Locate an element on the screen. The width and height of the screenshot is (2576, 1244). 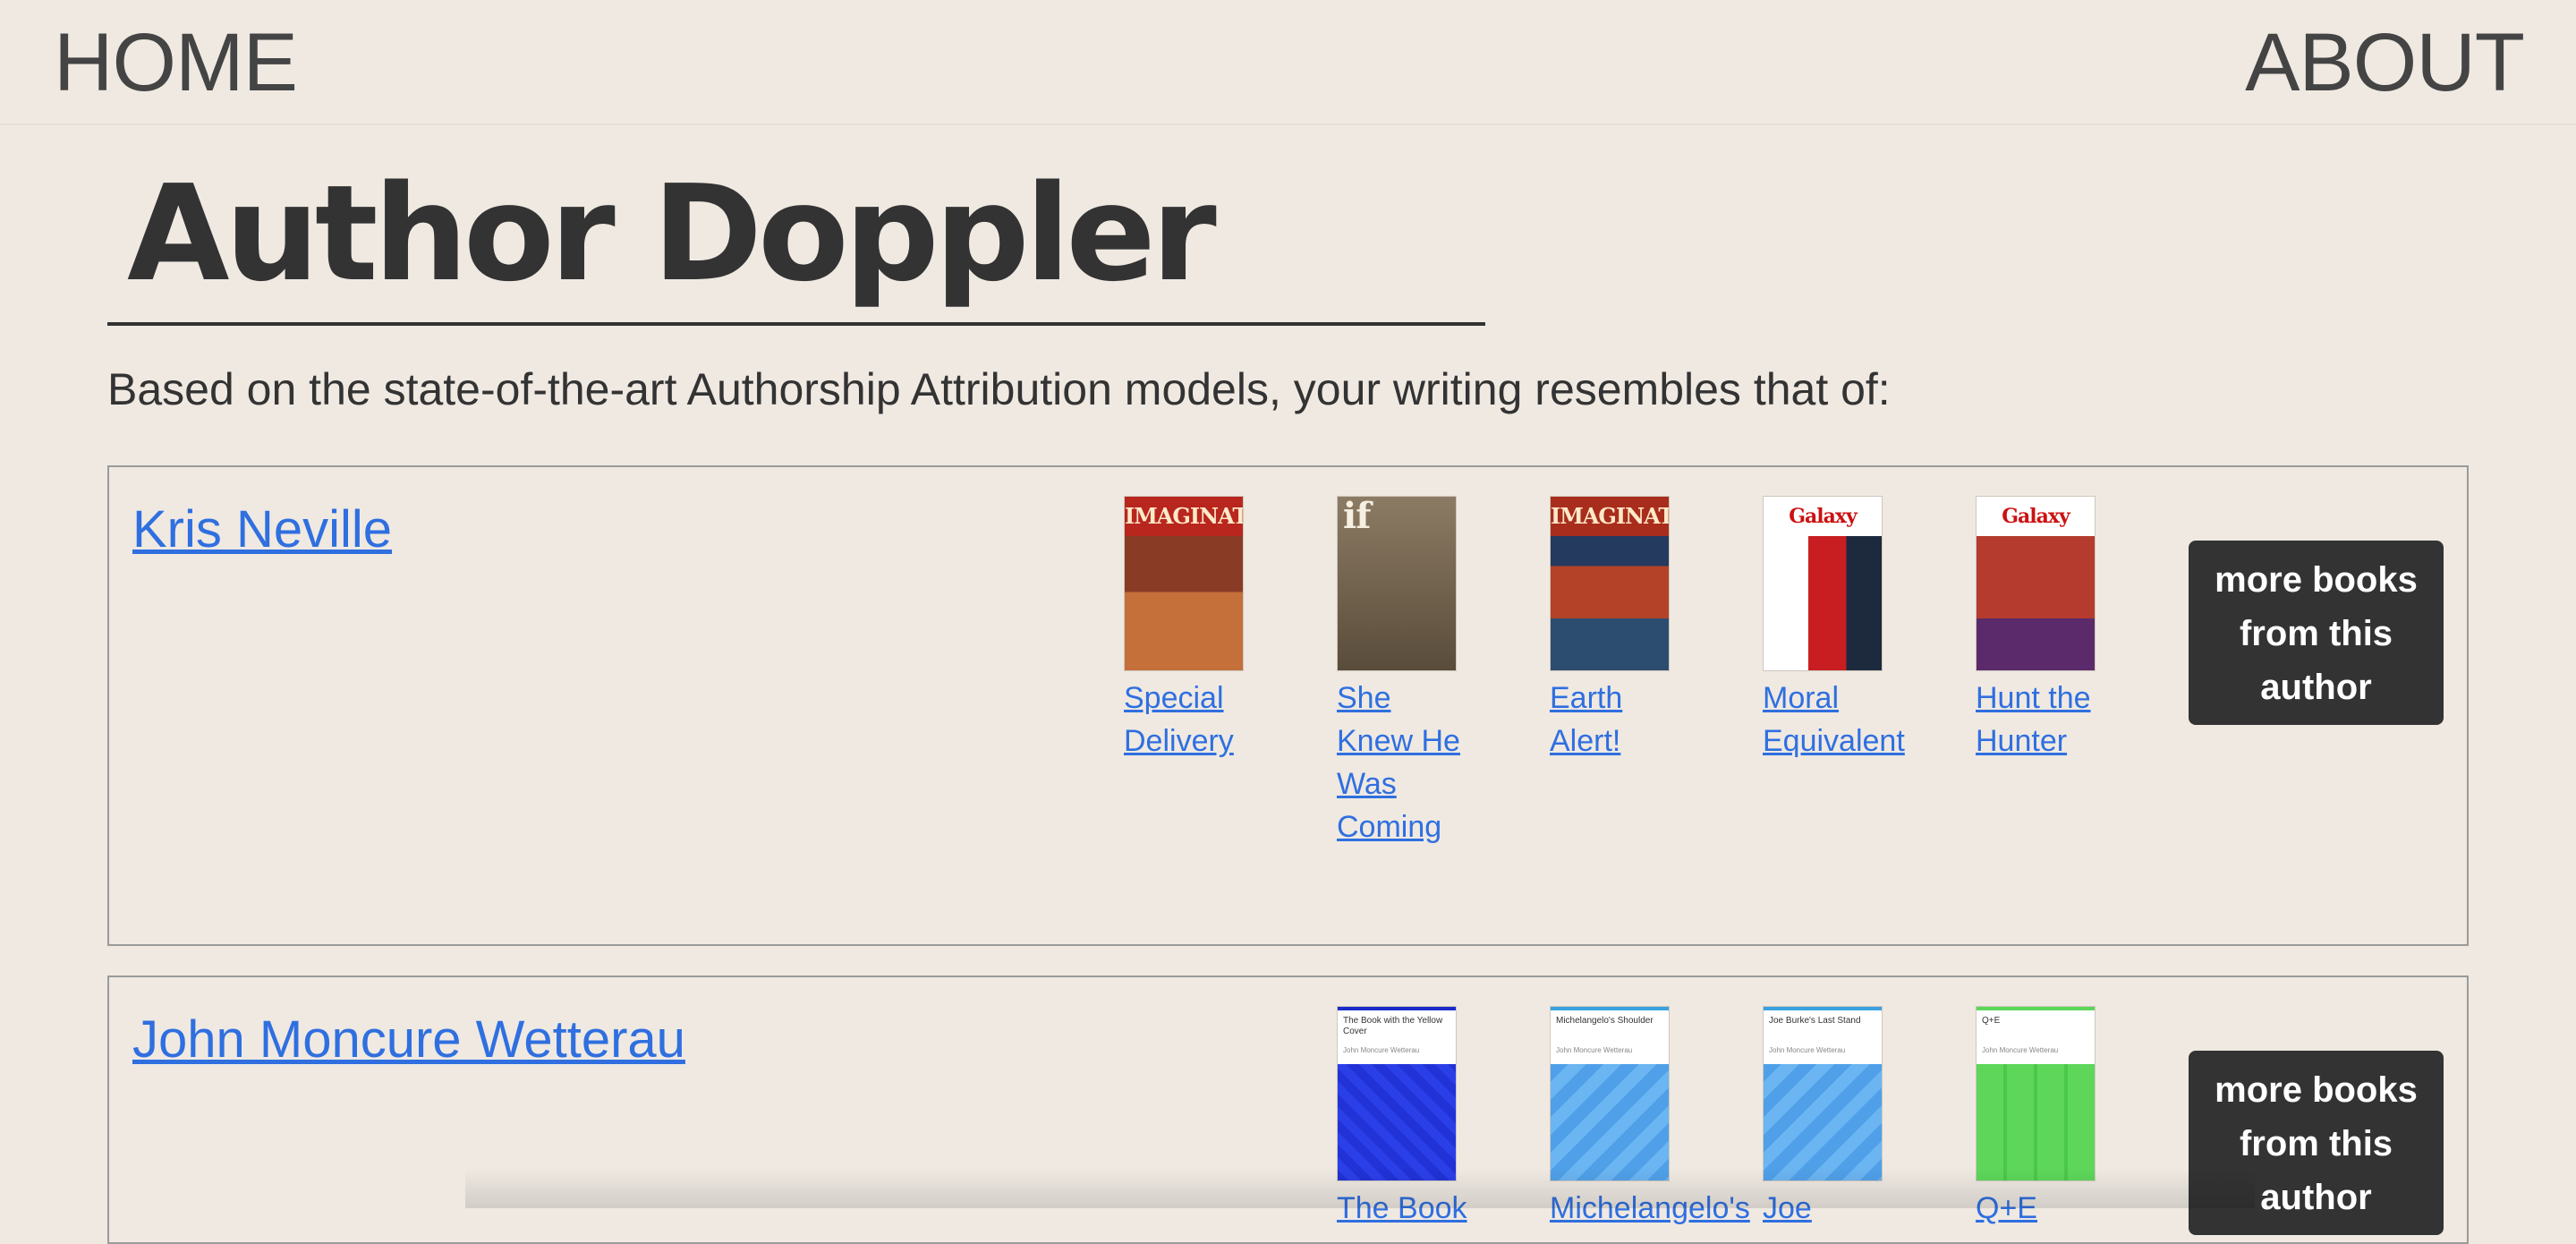
book-item: Galaxy Moral Equivalent is located at coordinates (1834, 630).